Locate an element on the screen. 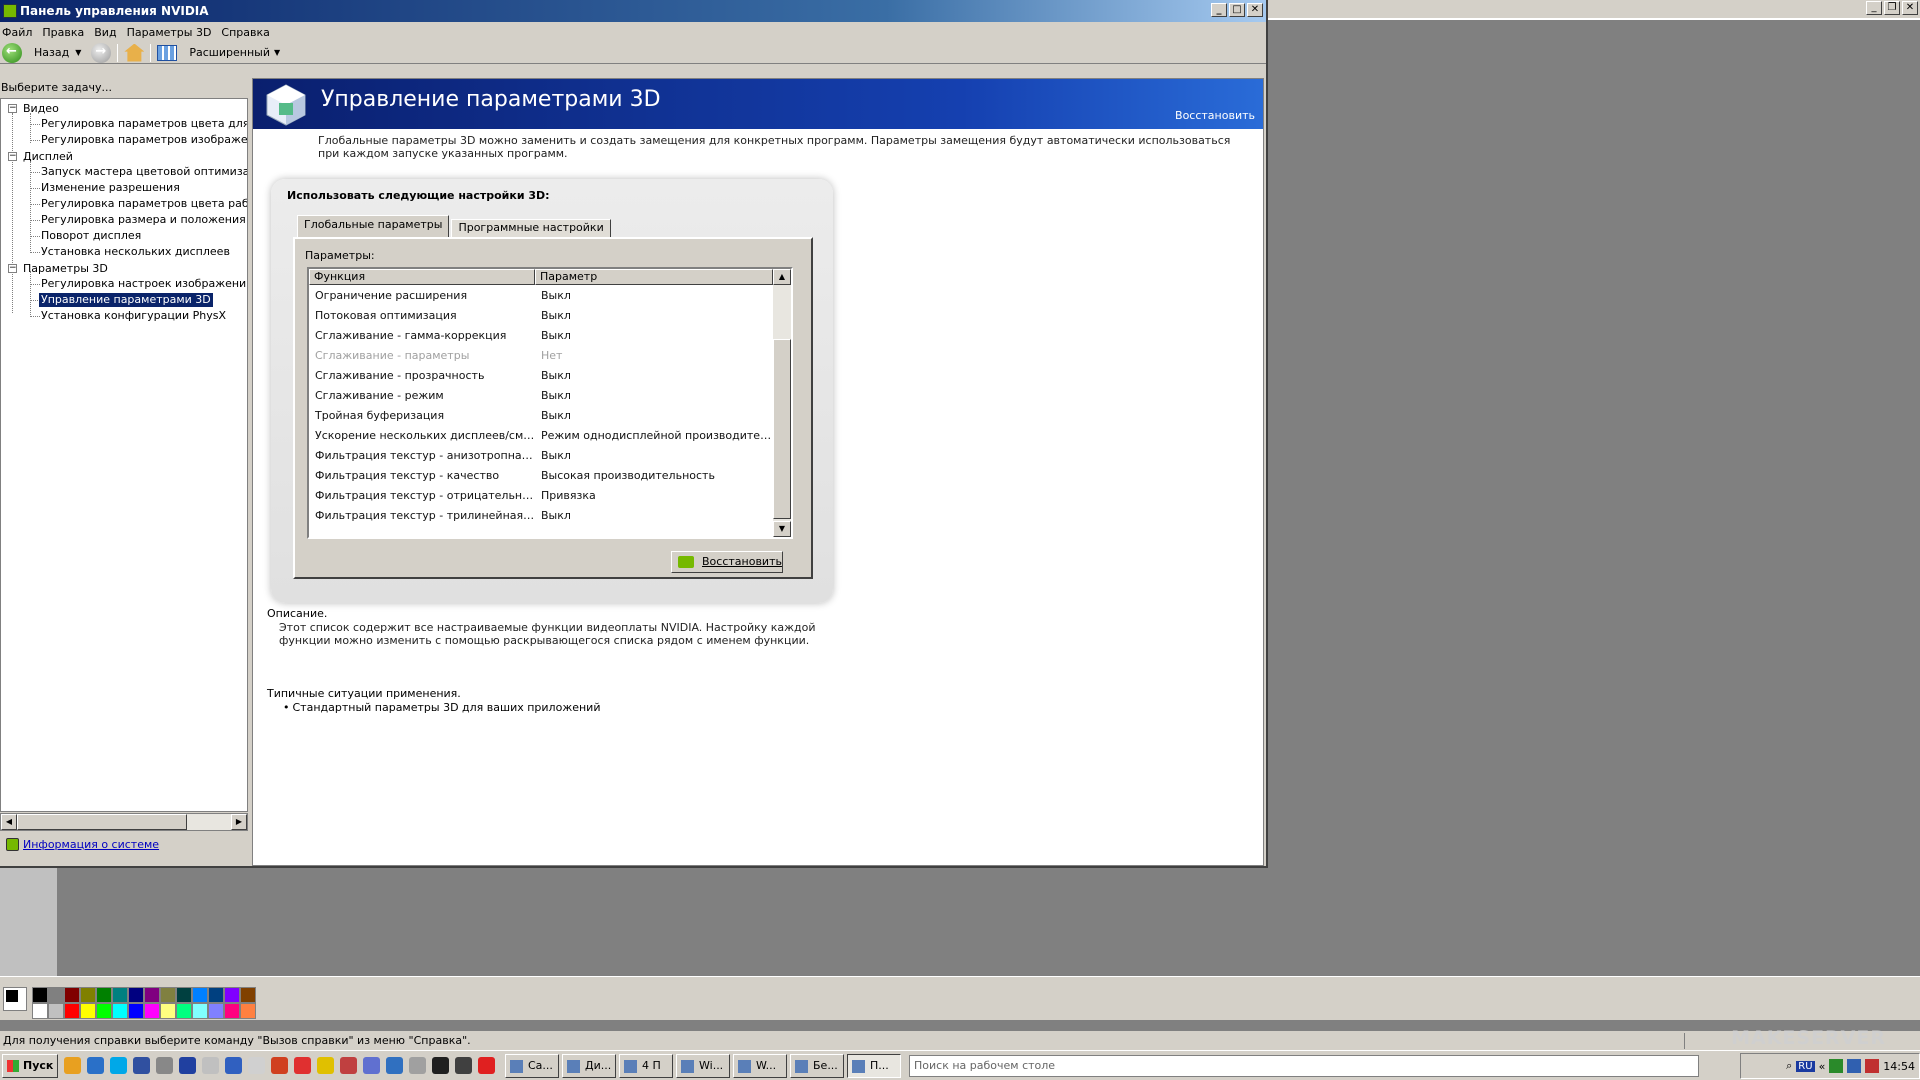  column-header-setting: Параметр is located at coordinates (654, 277).